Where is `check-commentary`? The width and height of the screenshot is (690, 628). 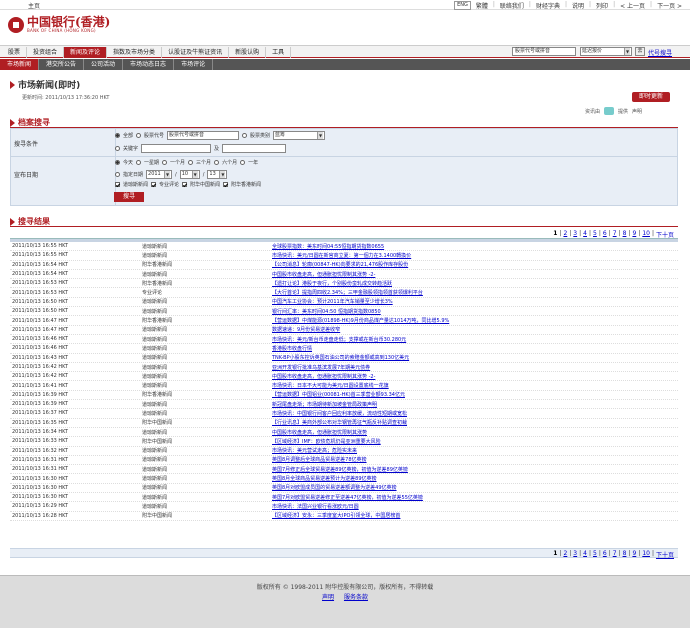 check-commentary is located at coordinates (154, 184).